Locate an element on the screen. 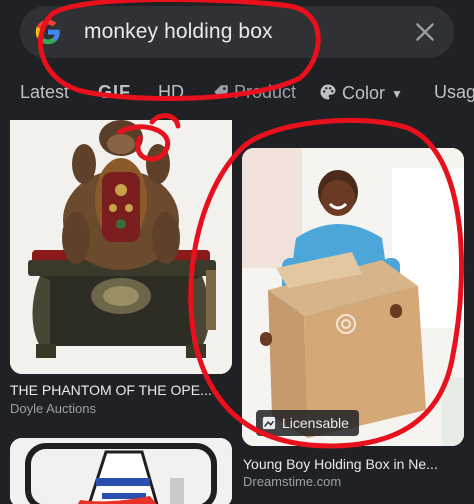  filter-chips: Latest GIF HD Product Color ▼ Usag is located at coordinates (237, 94).